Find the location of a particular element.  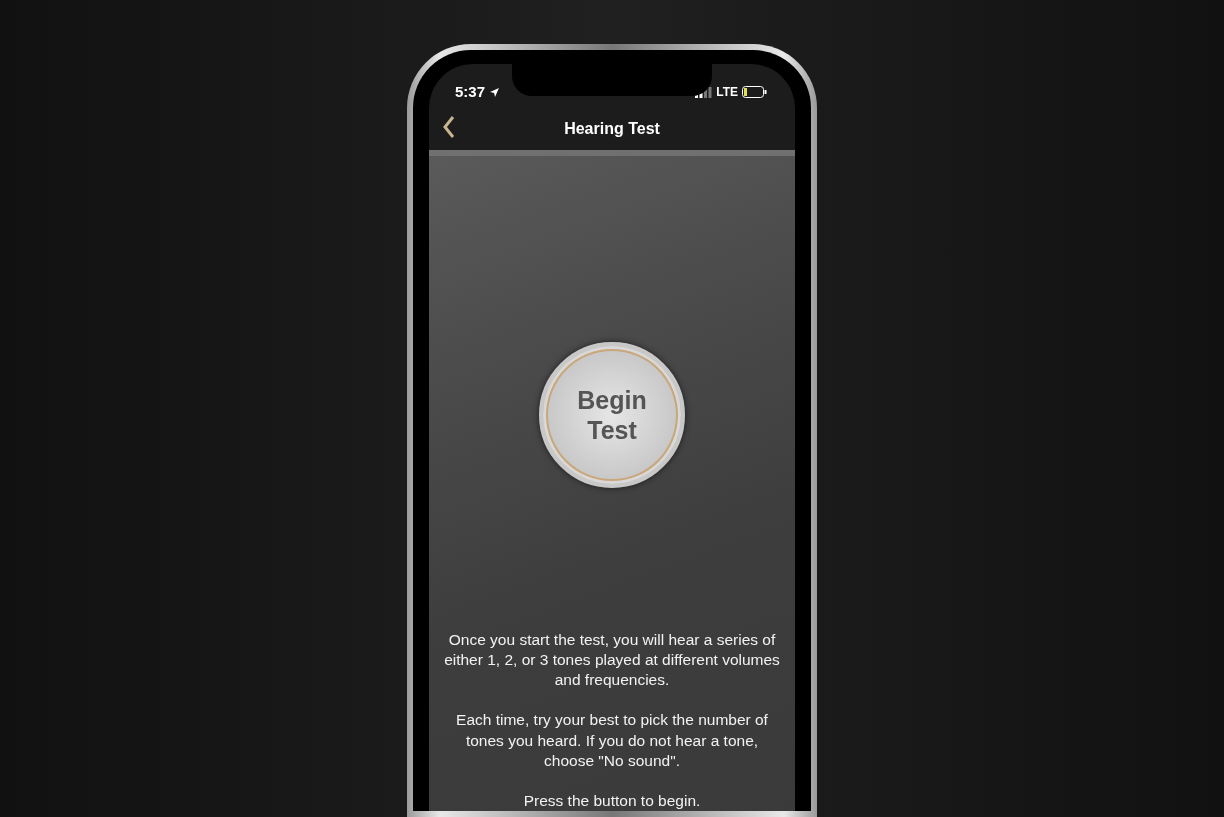

instruction-text: Each time, try your best to pick the number of tones you heard. If you do not hear a tone, choose "No sound". is located at coordinates (612, 740).